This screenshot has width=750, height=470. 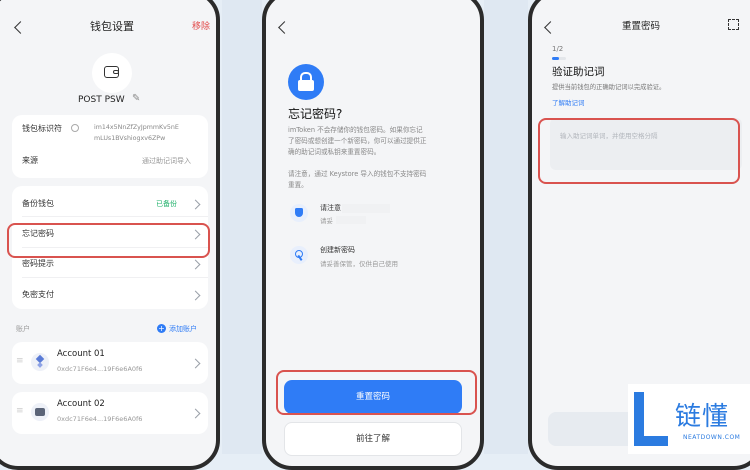 I want to click on verify-heading: 验证助记词, so click(x=578, y=72).